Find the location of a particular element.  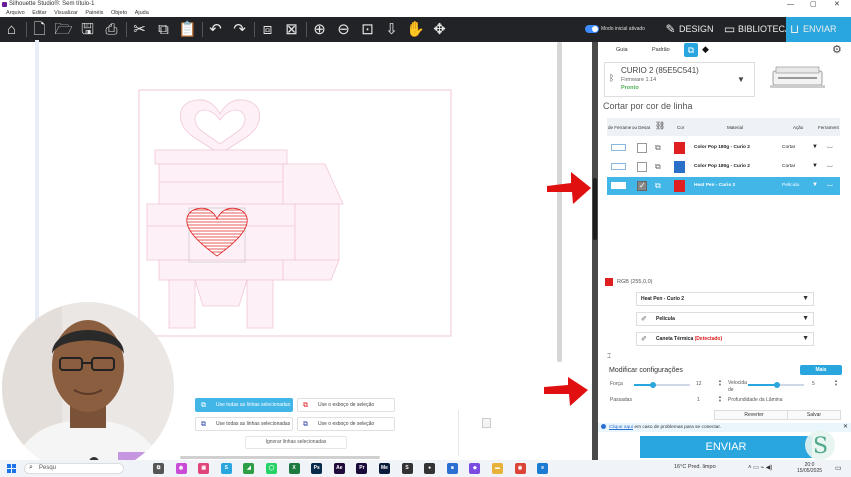

clock: 20:0 15/05/2025 is located at coordinates (809, 468).